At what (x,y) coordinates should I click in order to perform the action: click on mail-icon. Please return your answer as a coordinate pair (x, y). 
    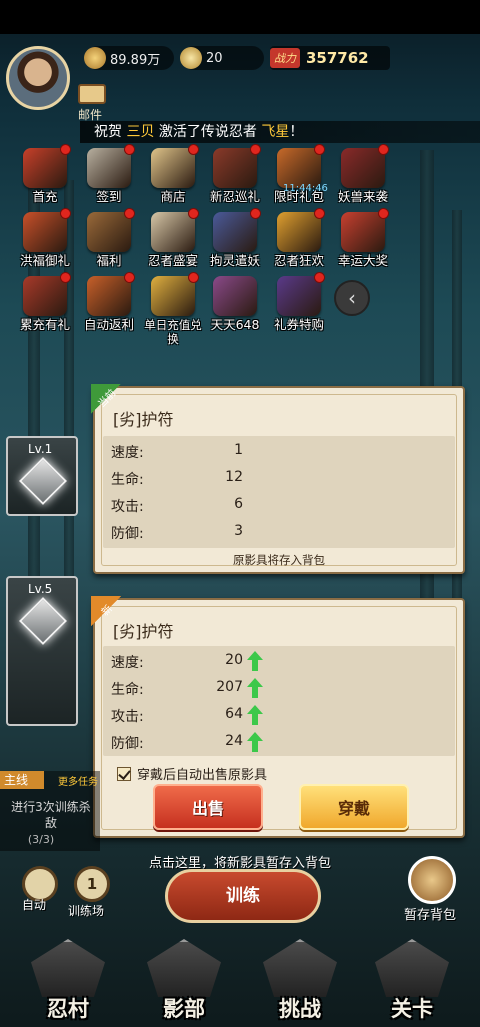
    Looking at the image, I should click on (92, 94).